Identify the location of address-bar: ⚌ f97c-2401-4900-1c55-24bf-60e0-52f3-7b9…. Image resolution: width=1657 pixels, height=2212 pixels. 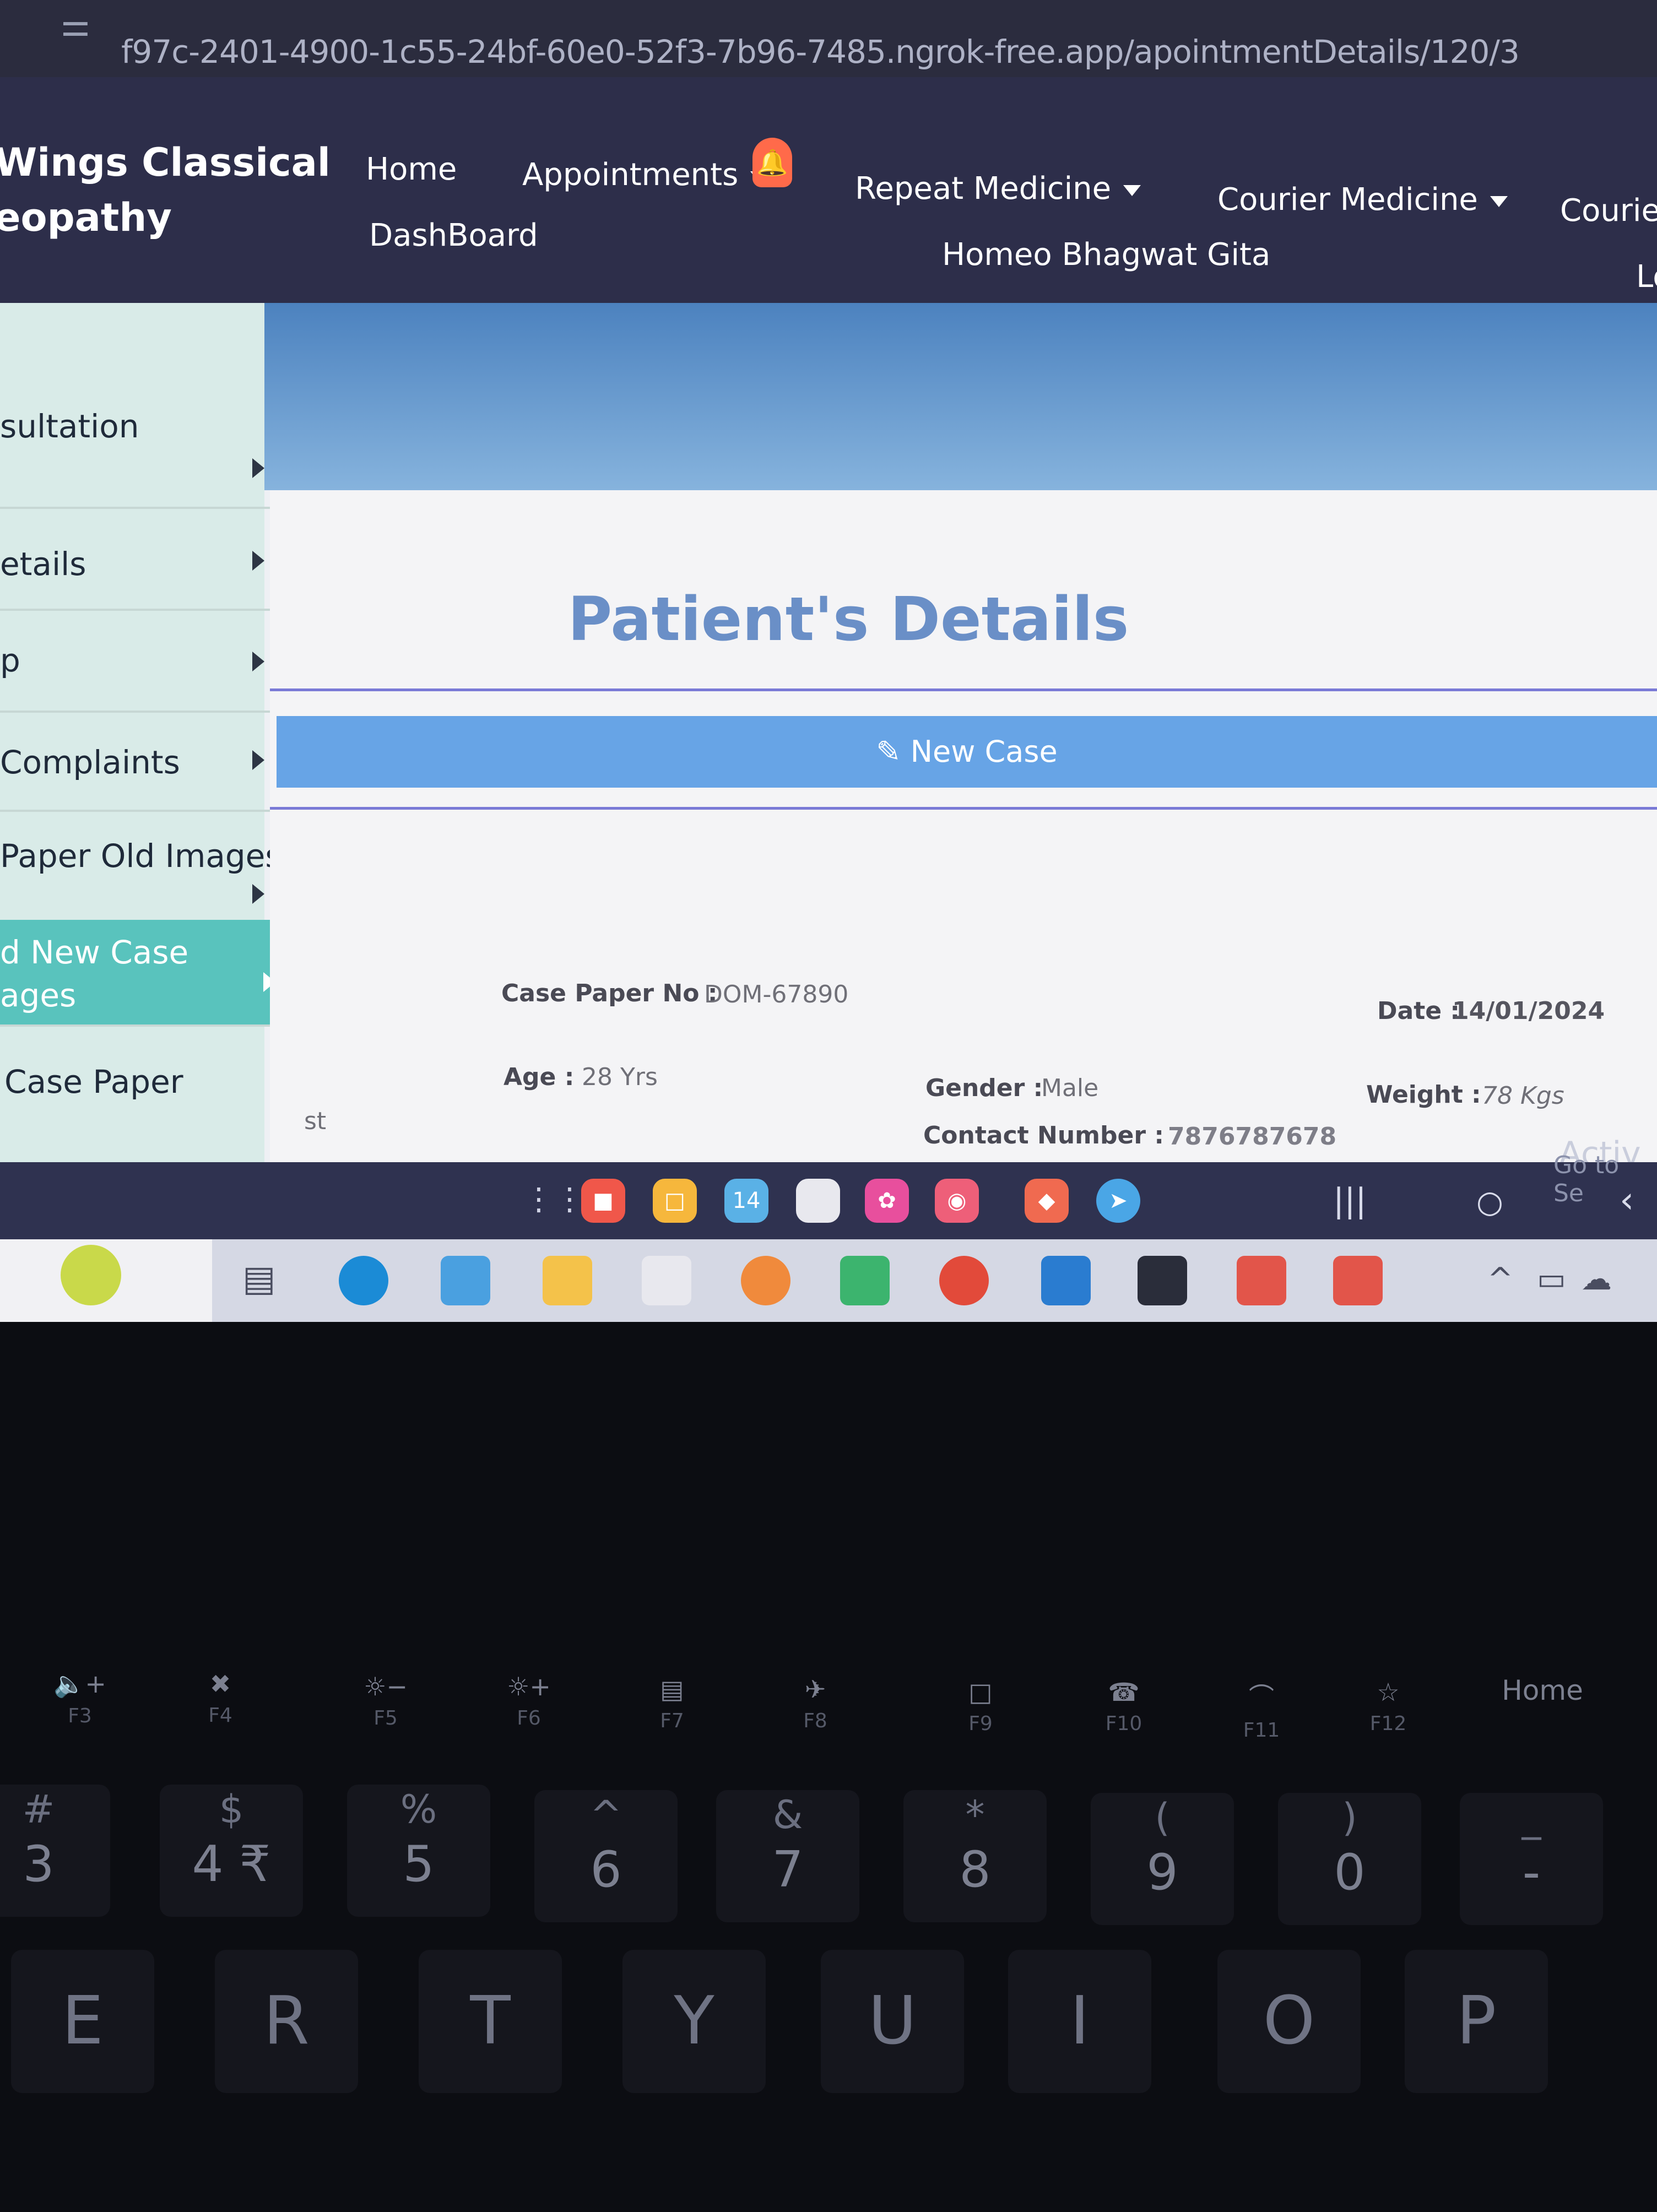
(829, 38).